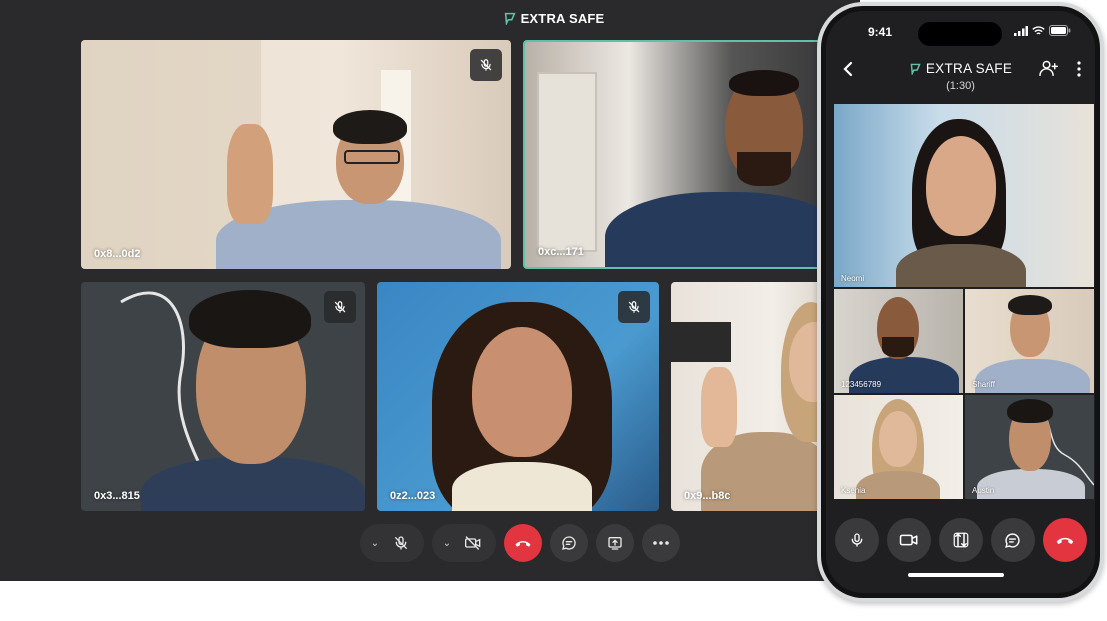  I want to click on phone-call-header: EXTRA SAFE (1:30), so click(960, 77).